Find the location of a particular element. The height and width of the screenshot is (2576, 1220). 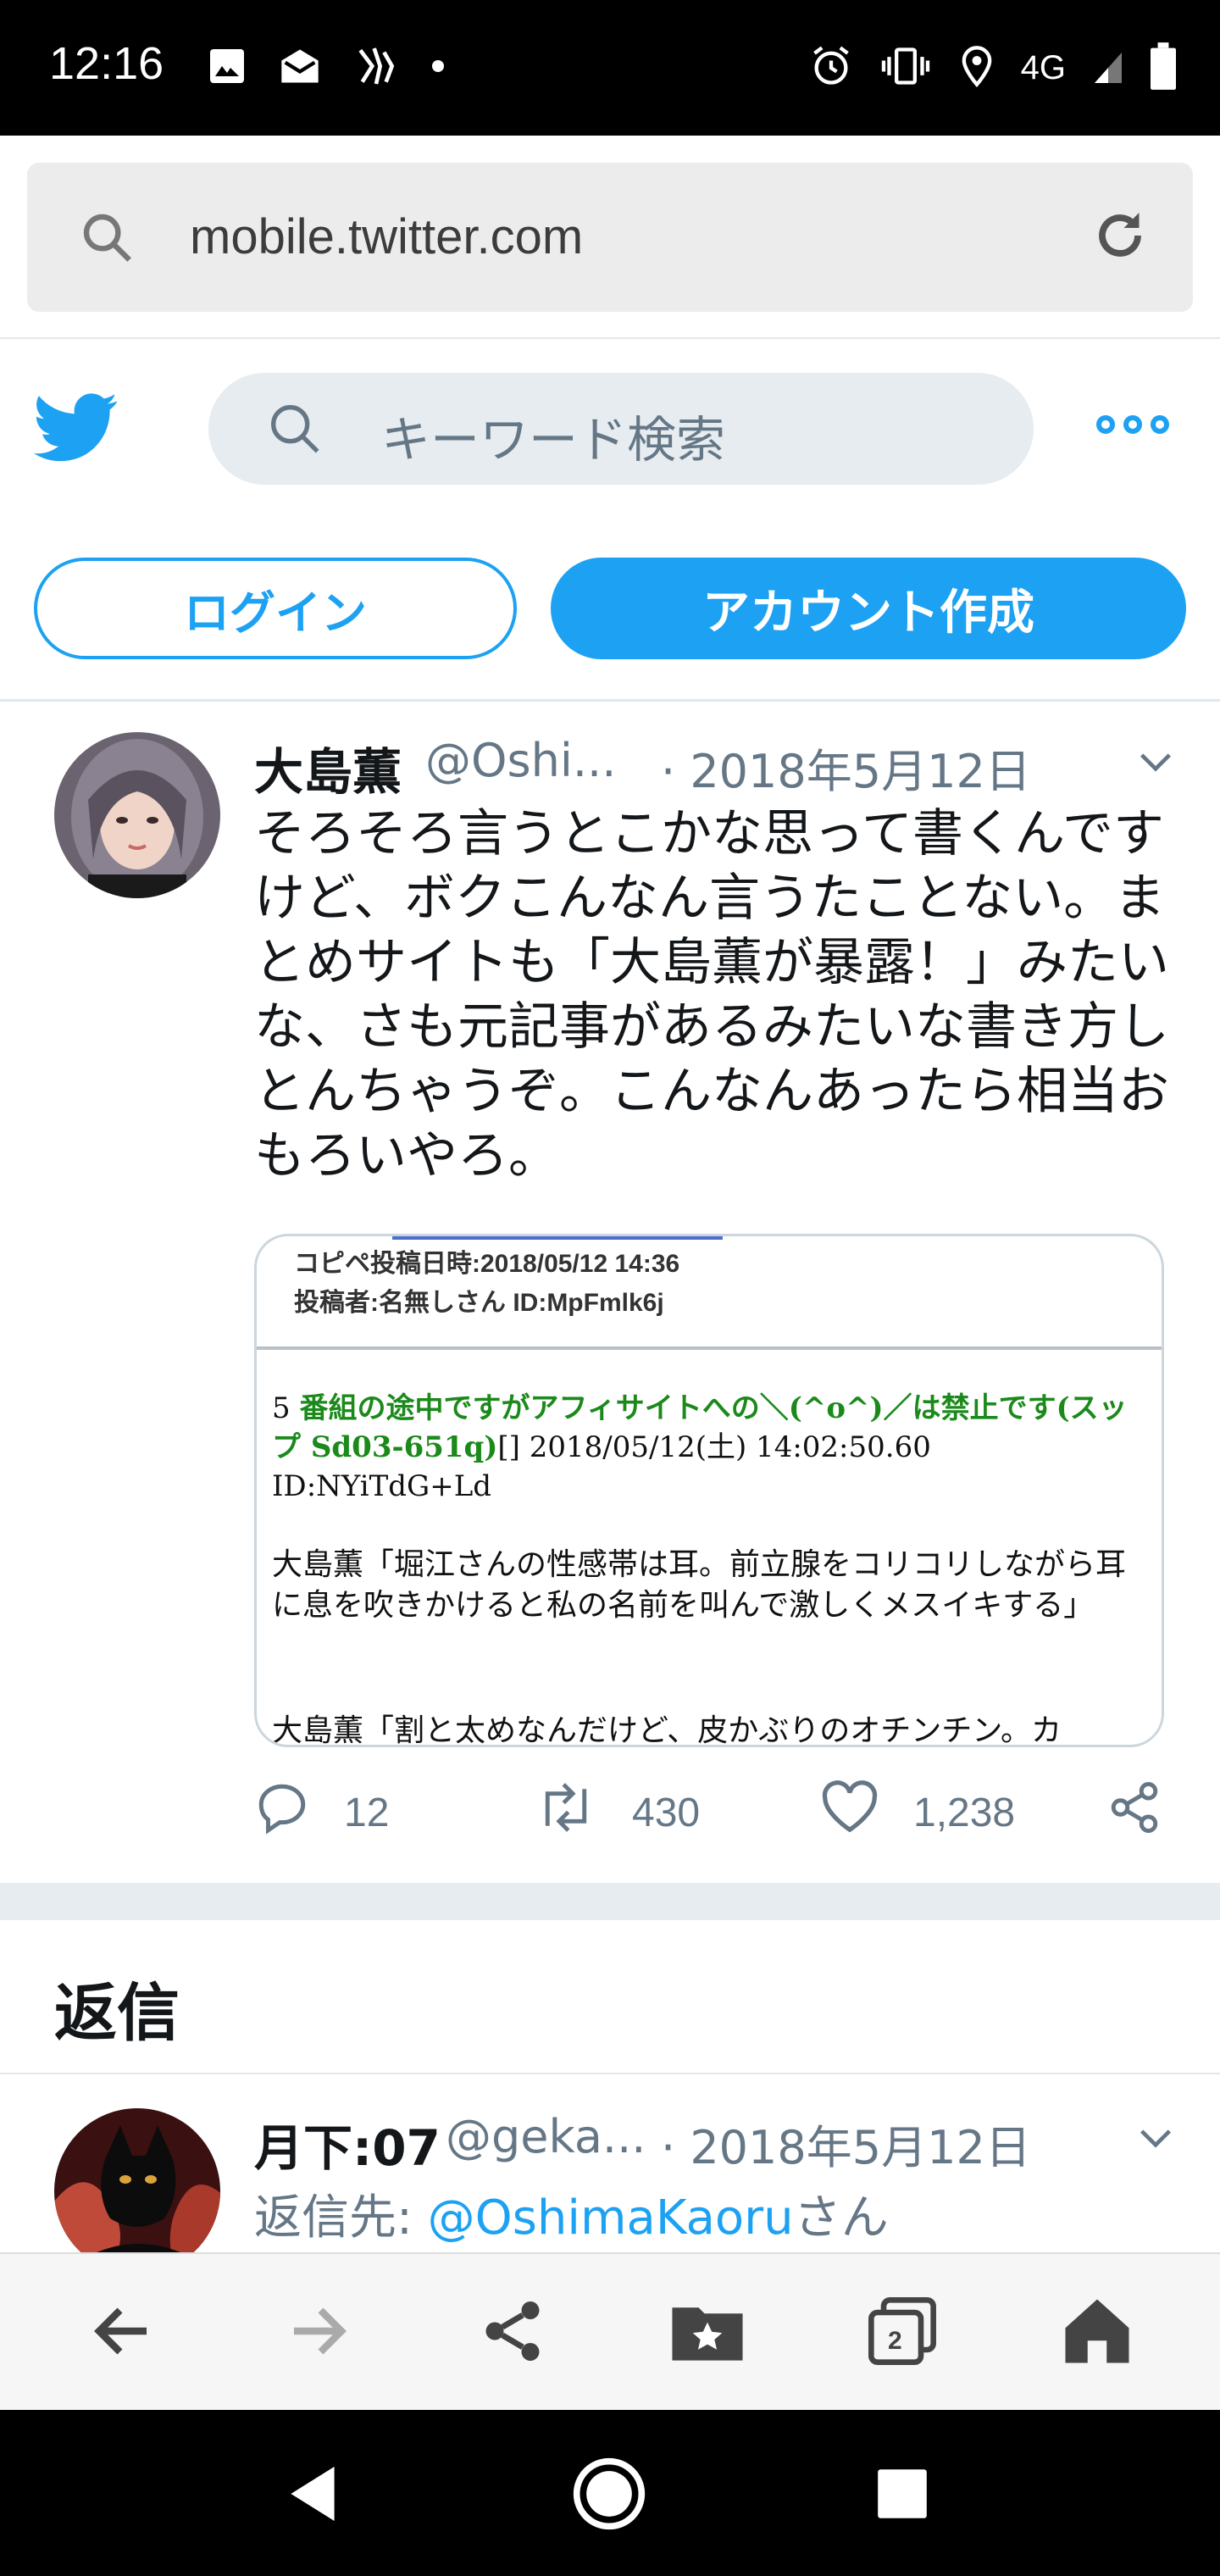

author-name: 月下:07 is located at coordinates (347, 2143).